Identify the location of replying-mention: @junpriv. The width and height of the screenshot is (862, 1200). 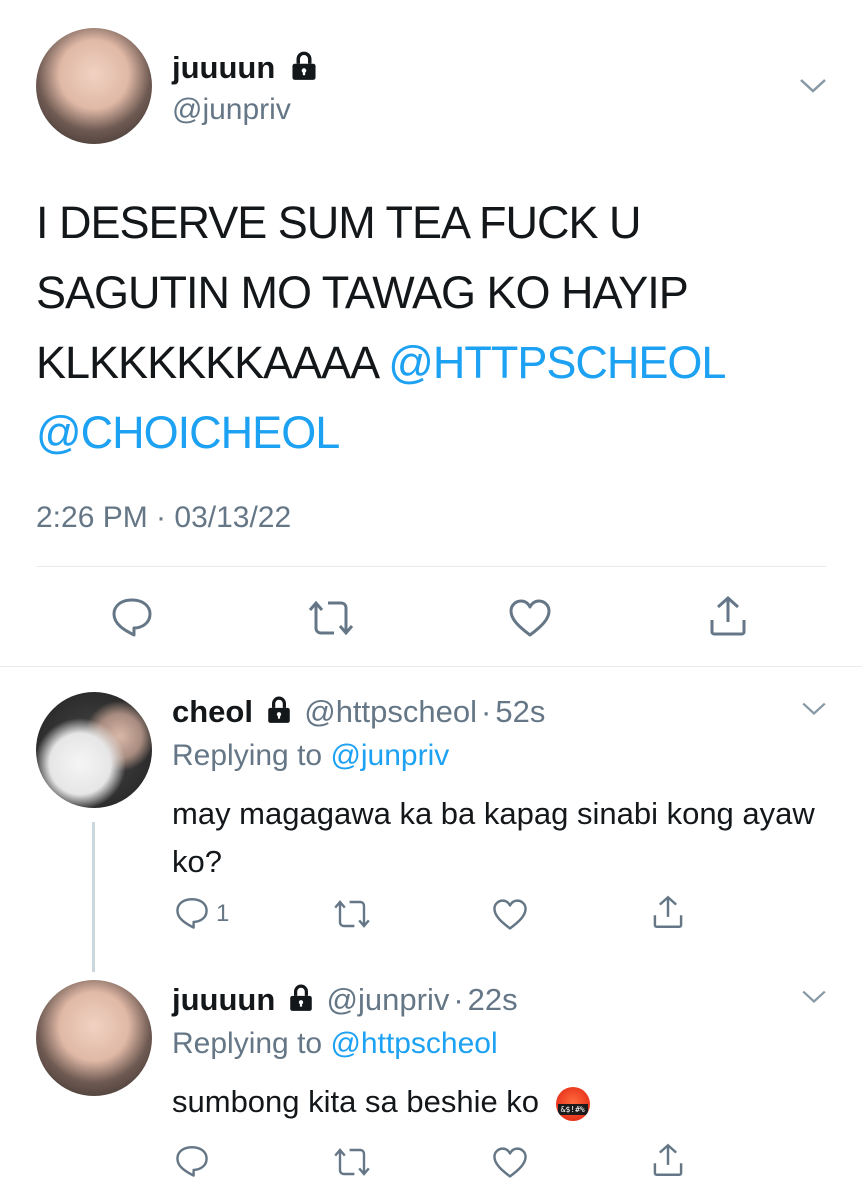
(389, 755).